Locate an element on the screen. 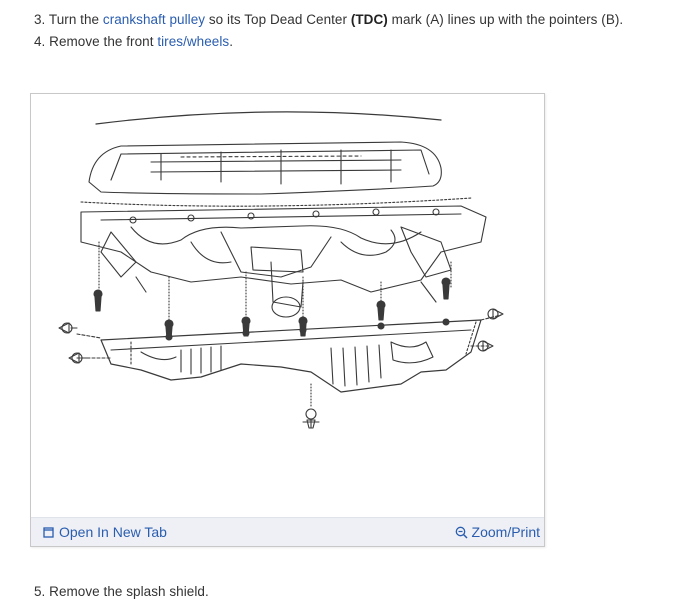 The width and height of the screenshot is (682, 613). open-in-new-tab-label: Open In New Tab is located at coordinates (113, 532).